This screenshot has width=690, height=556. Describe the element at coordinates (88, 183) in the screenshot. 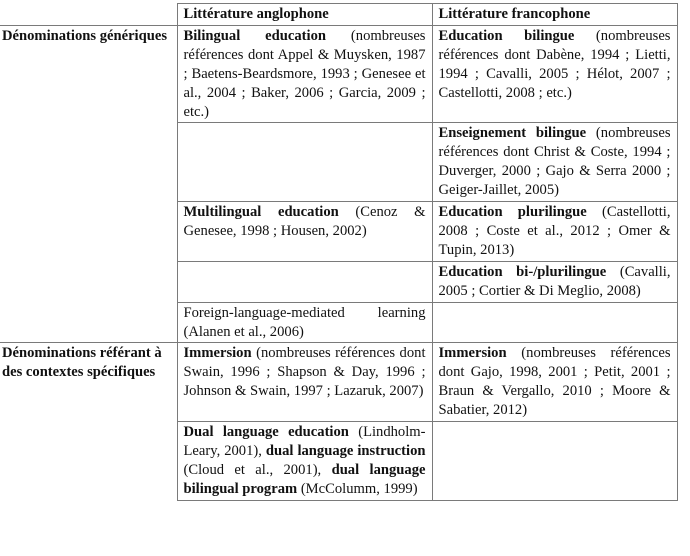

I see `group-label-generic: Dénominations génériques` at that location.